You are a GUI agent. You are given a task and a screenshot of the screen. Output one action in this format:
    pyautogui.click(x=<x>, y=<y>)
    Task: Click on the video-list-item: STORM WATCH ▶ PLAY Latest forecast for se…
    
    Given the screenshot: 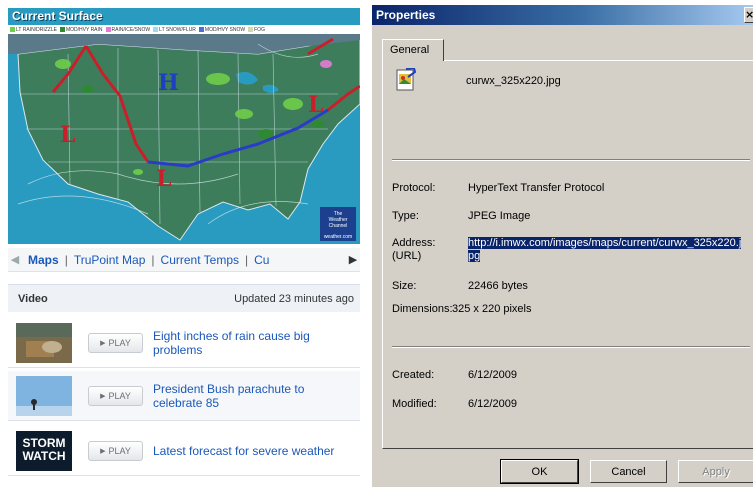 What is the action you would take?
    pyautogui.click(x=184, y=451)
    